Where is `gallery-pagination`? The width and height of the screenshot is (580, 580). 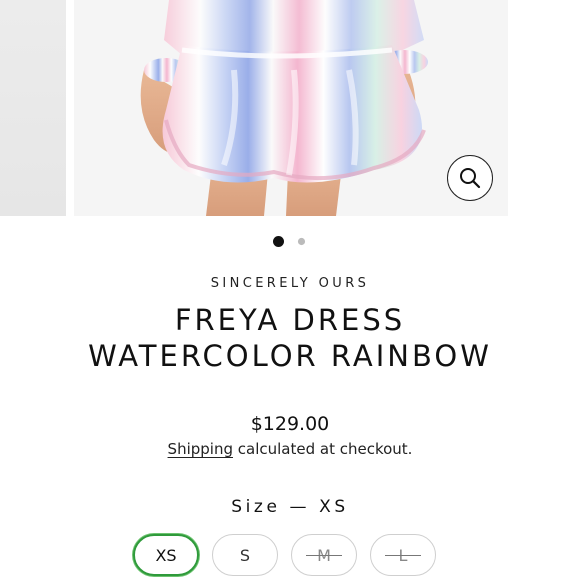 gallery-pagination is located at coordinates (290, 241).